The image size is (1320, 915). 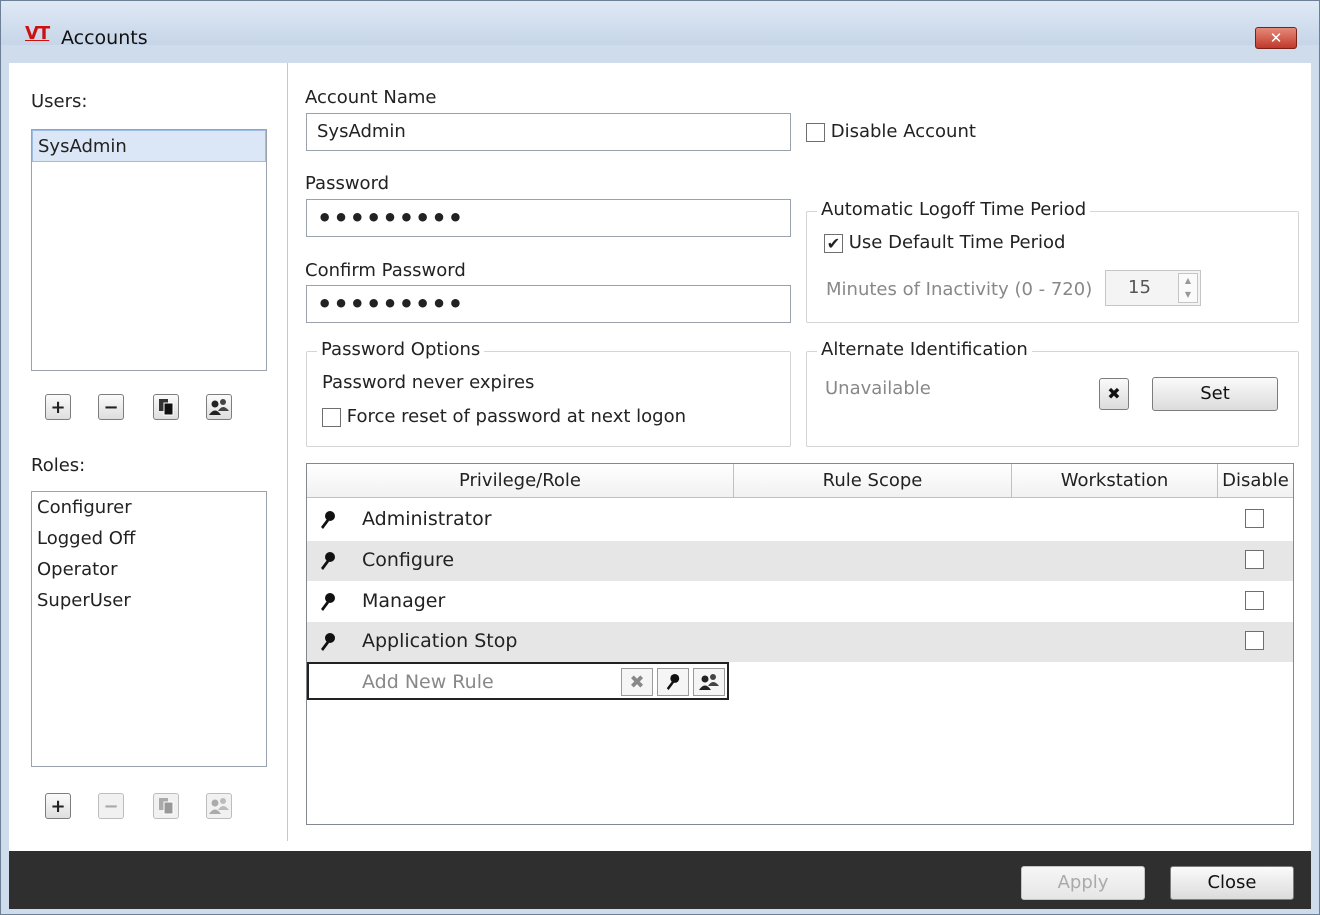 What do you see at coordinates (1215, 394) in the screenshot?
I see `alt-id-set-button: Set` at bounding box center [1215, 394].